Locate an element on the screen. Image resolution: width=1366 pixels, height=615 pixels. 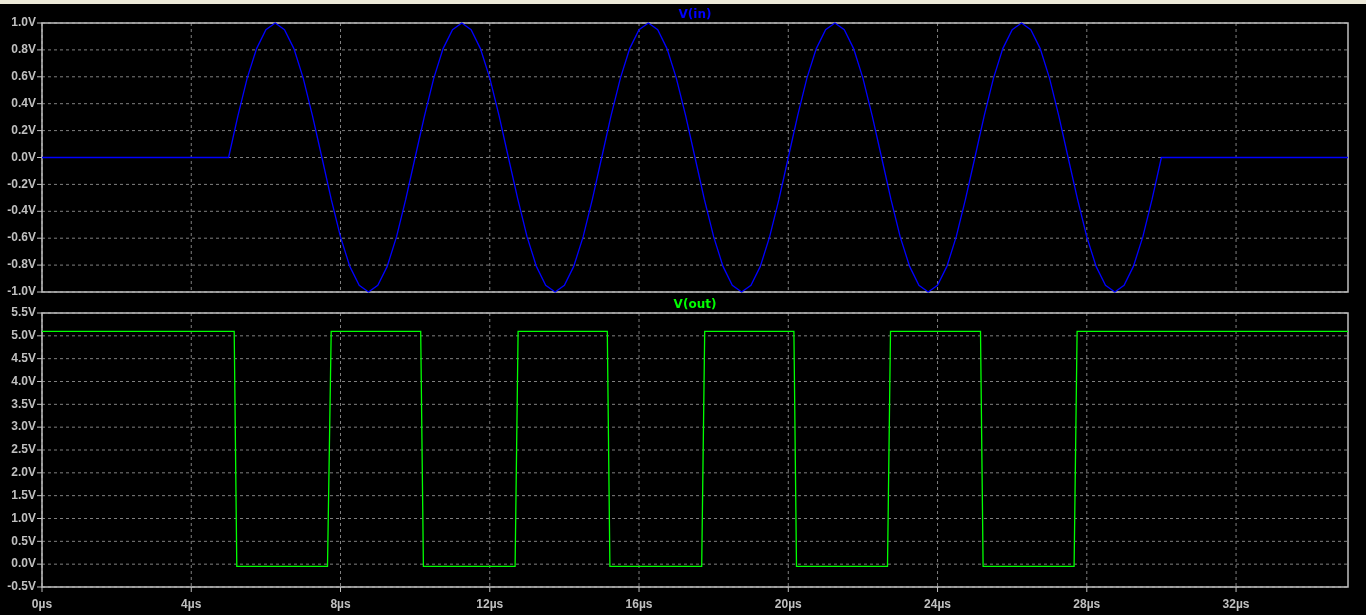
axis-tick-label: 8µs is located at coordinates (340, 604).